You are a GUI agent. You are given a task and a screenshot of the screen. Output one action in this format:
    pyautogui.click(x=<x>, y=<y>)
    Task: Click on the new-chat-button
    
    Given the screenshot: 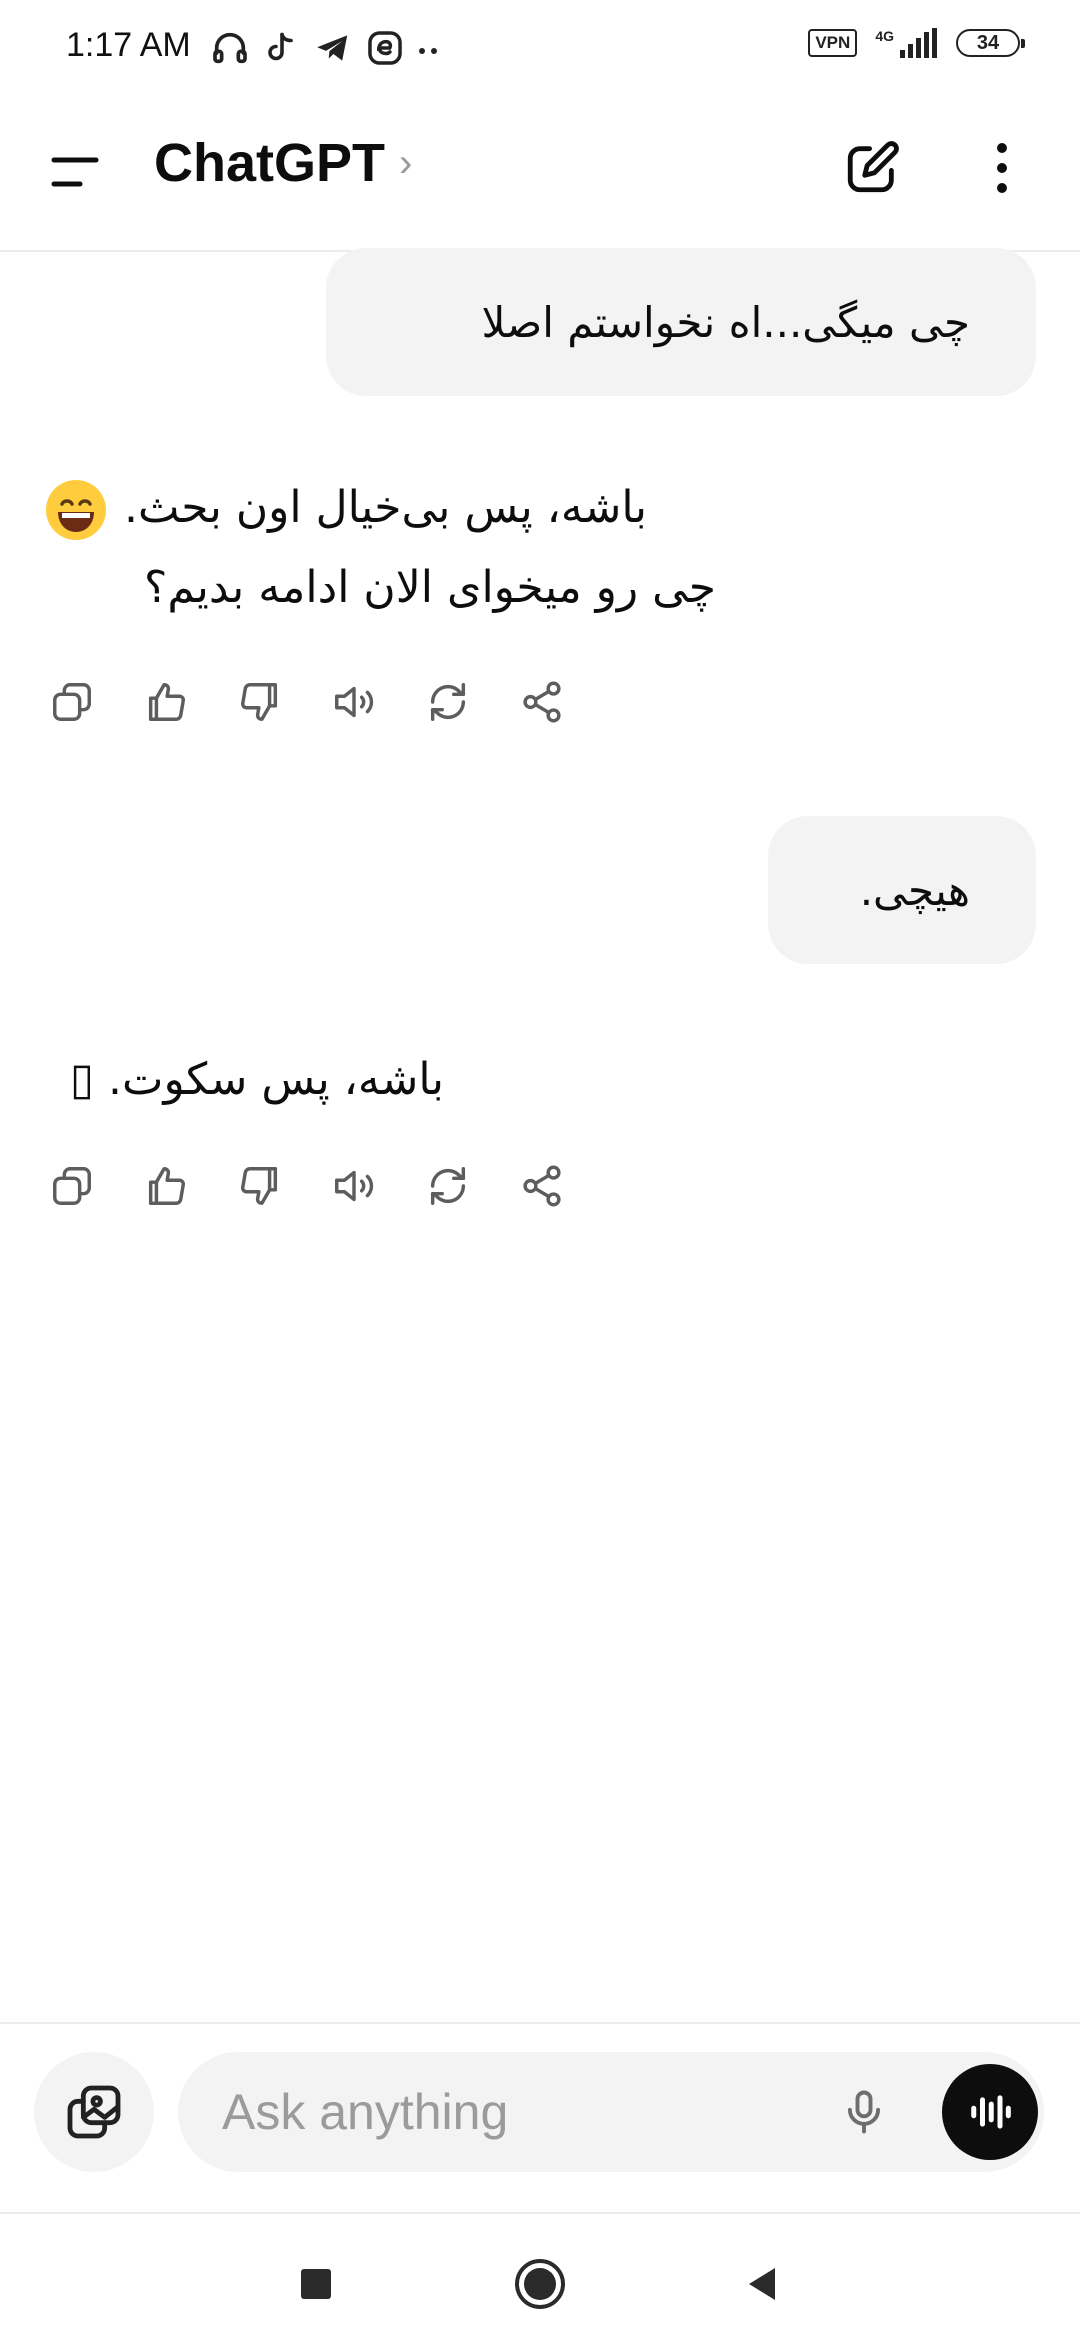 What is the action you would take?
    pyautogui.click(x=872, y=168)
    